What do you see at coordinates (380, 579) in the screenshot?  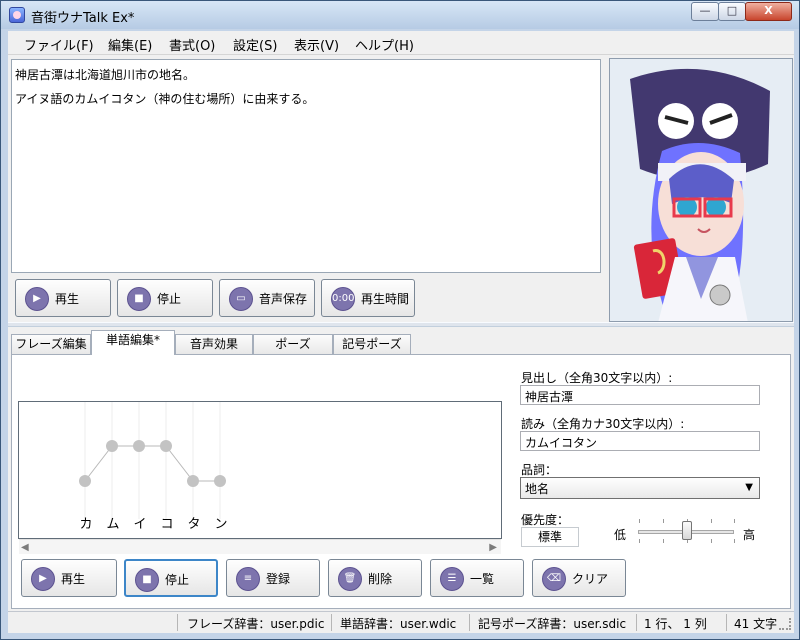 I see `delete-button-label: 削除` at bounding box center [380, 579].